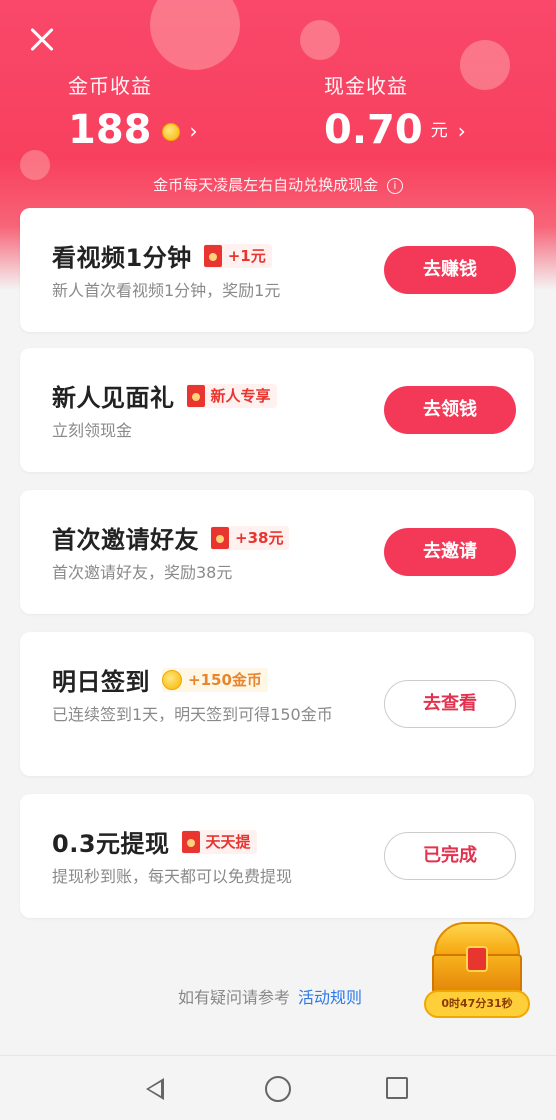  Describe the element at coordinates (259, 538) in the screenshot. I see `reward-badge-text: +38元` at that location.